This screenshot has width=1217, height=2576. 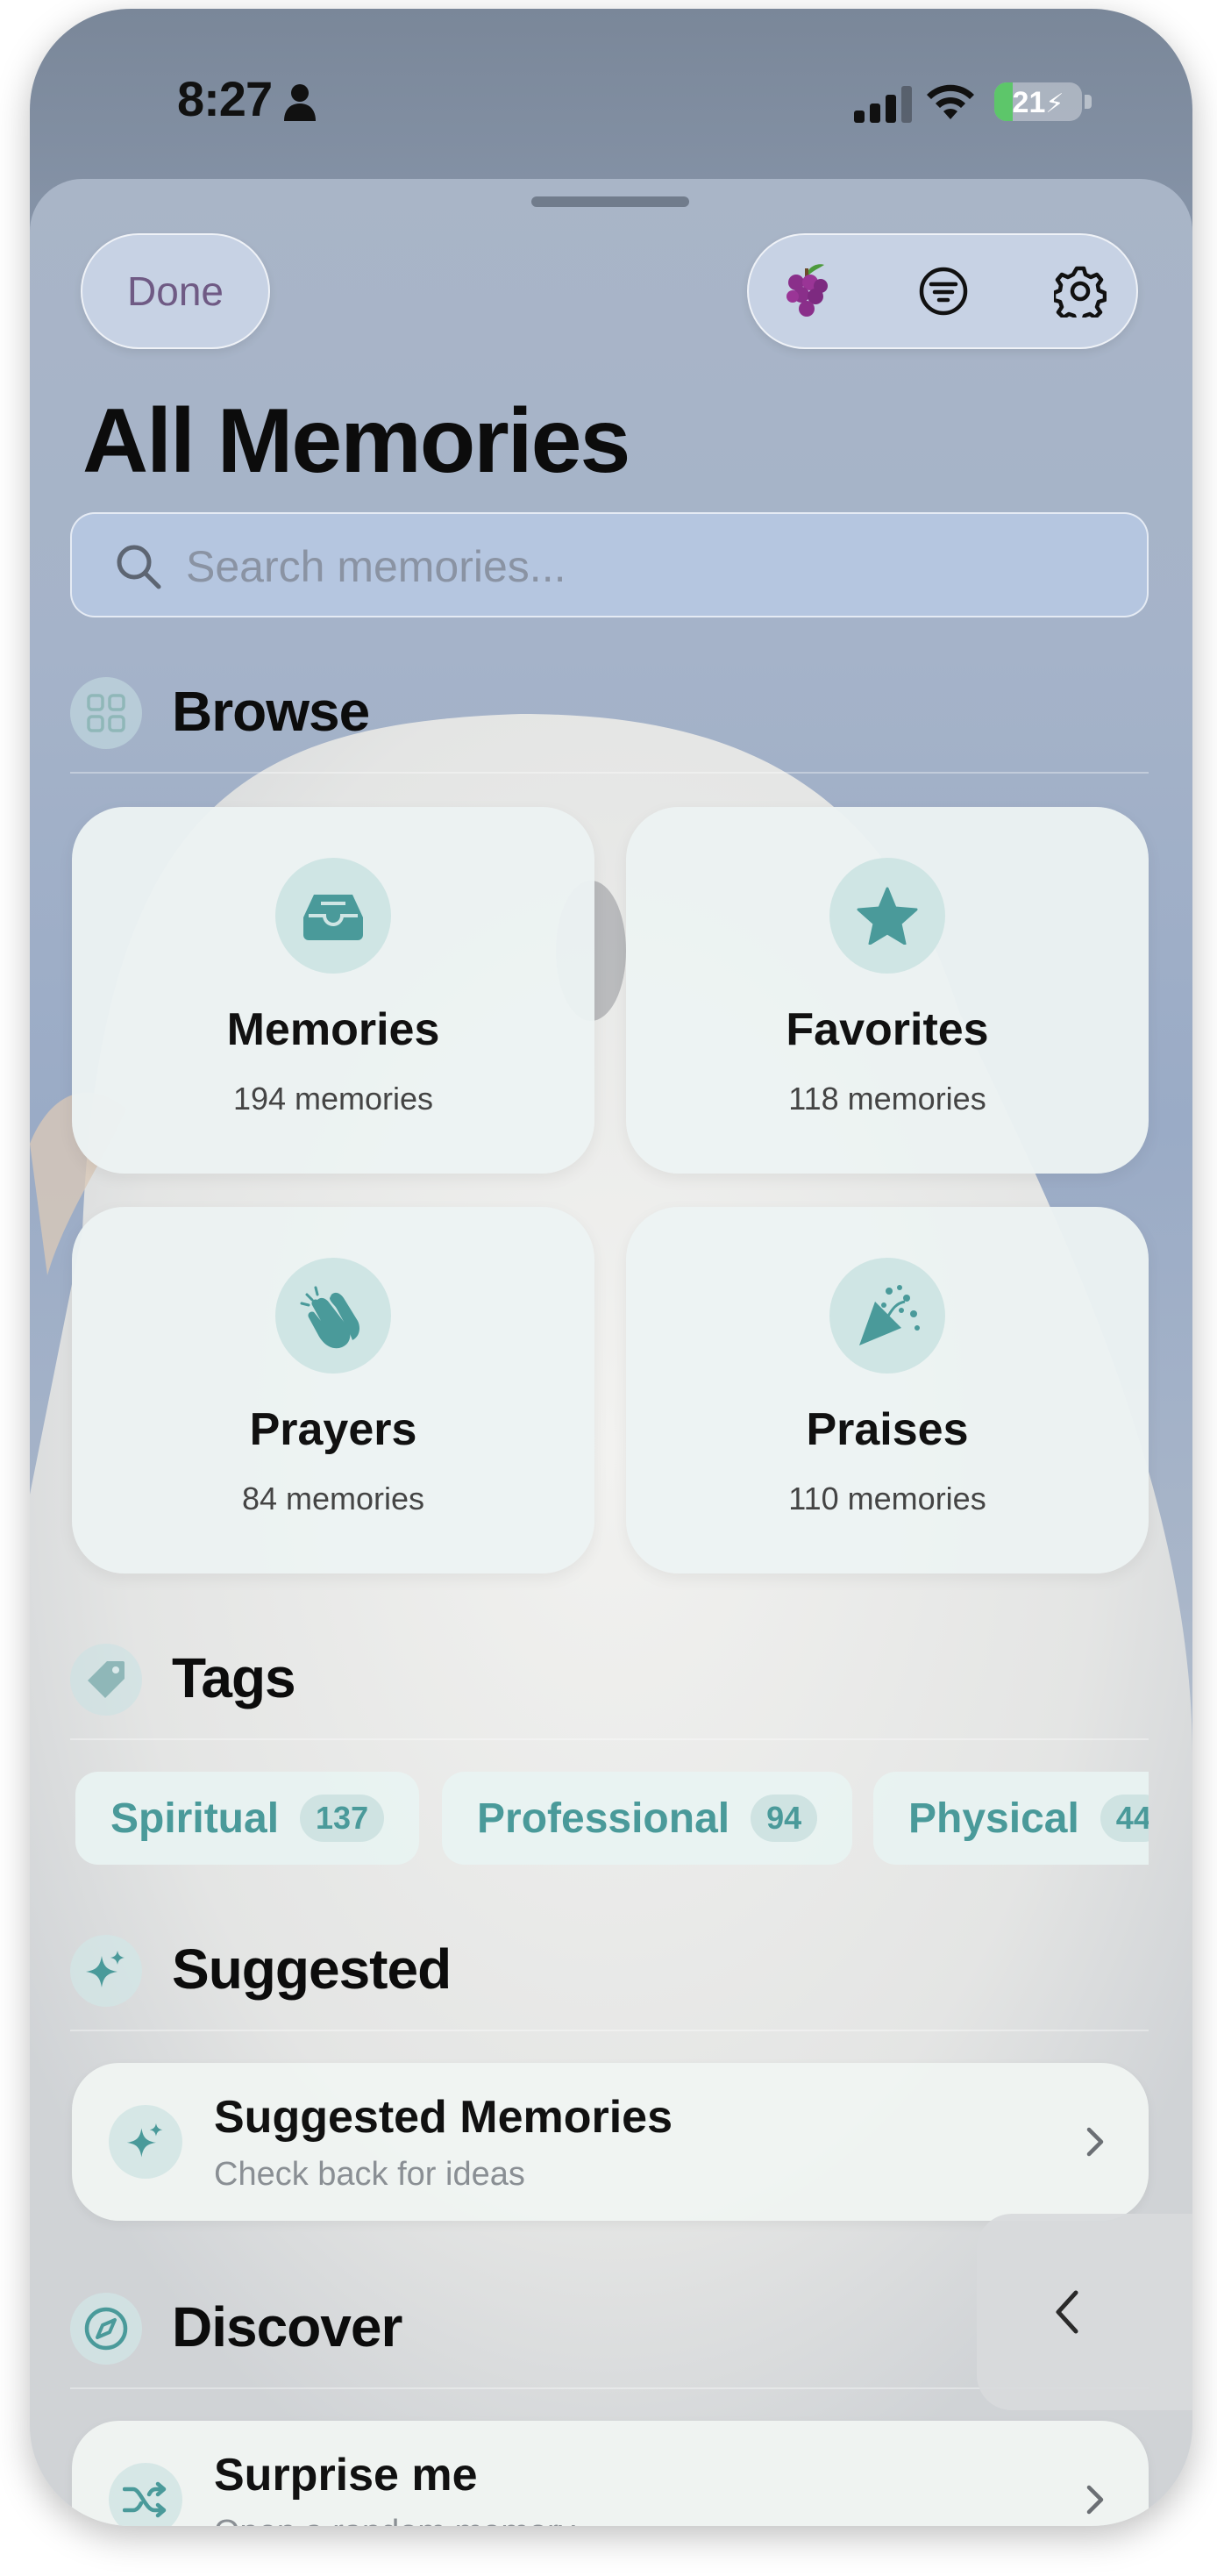 I want to click on status-time: 8:27, so click(x=225, y=99).